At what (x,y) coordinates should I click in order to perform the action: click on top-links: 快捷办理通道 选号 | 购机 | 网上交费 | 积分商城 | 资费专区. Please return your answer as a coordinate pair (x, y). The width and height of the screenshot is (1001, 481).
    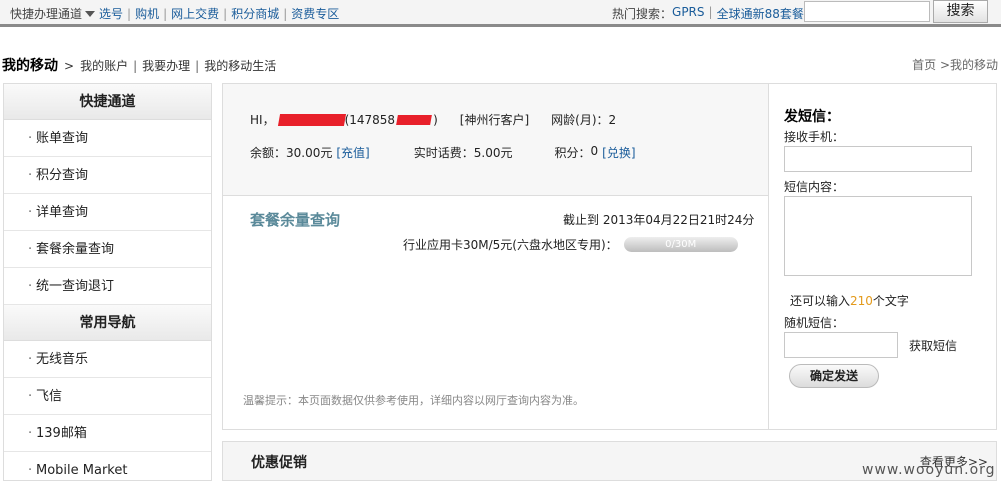
    Looking at the image, I should click on (175, 13).